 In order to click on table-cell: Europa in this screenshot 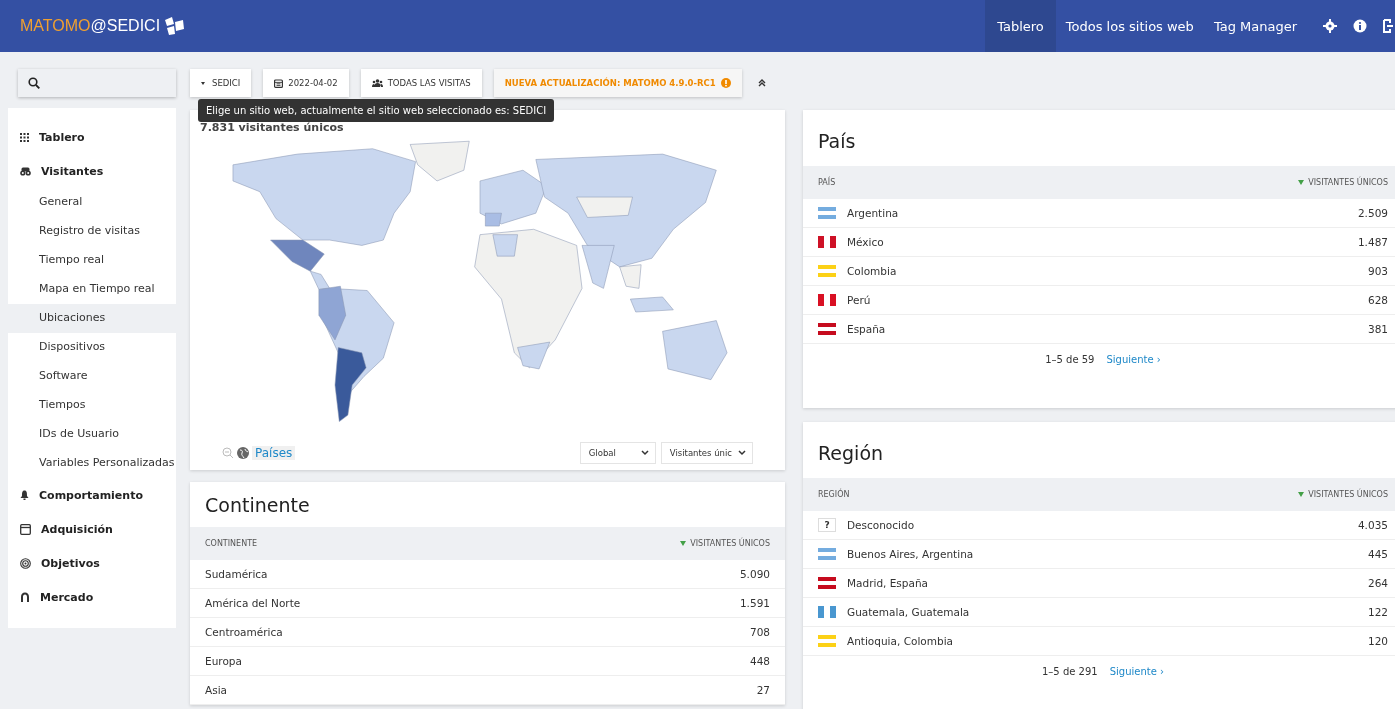, I will do `click(223, 661)`.